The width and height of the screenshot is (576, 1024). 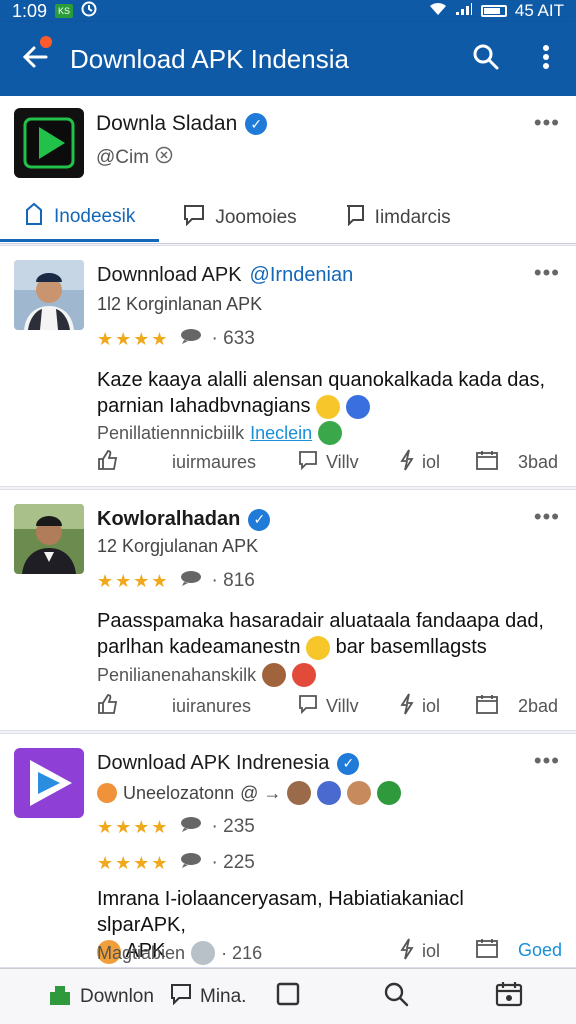 I want to click on app-bar: Download APK Indensia, so click(x=288, y=59).